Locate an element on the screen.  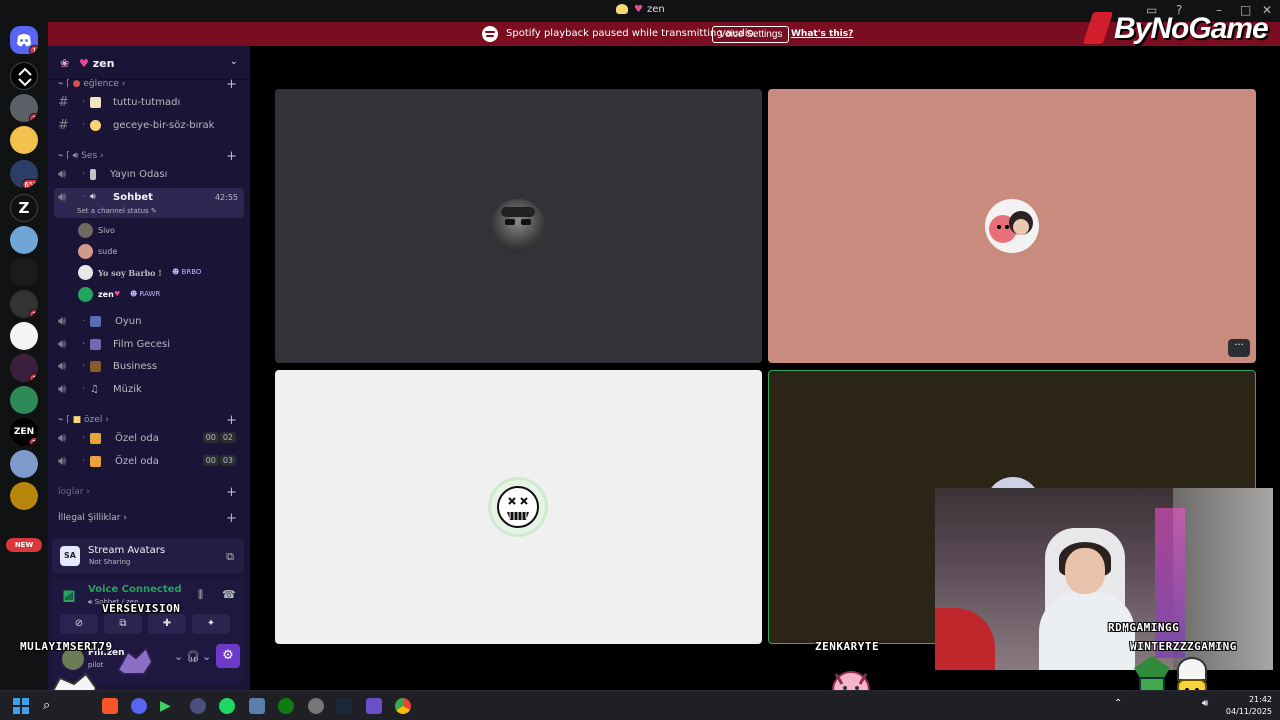
voice-user: sude is located at coordinates (156, 252).